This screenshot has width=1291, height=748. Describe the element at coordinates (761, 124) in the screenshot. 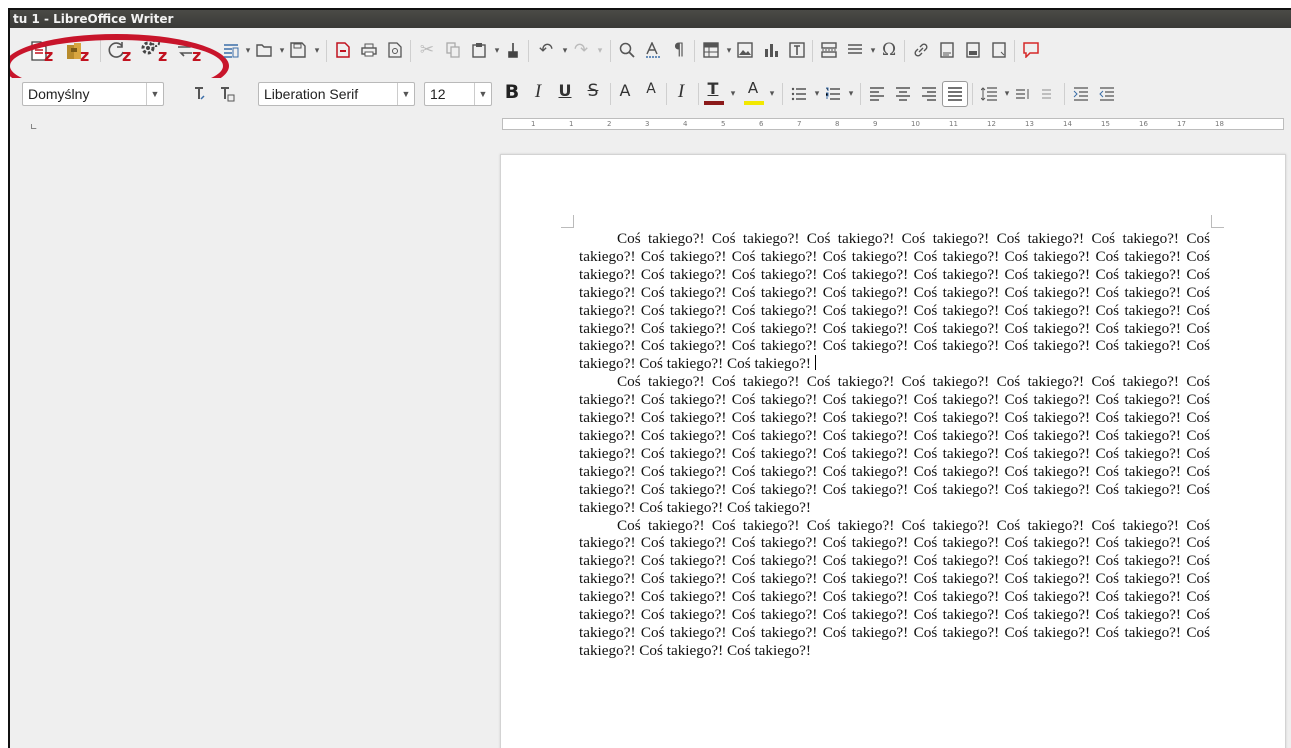

I see `ruler-tick-label: 6` at that location.